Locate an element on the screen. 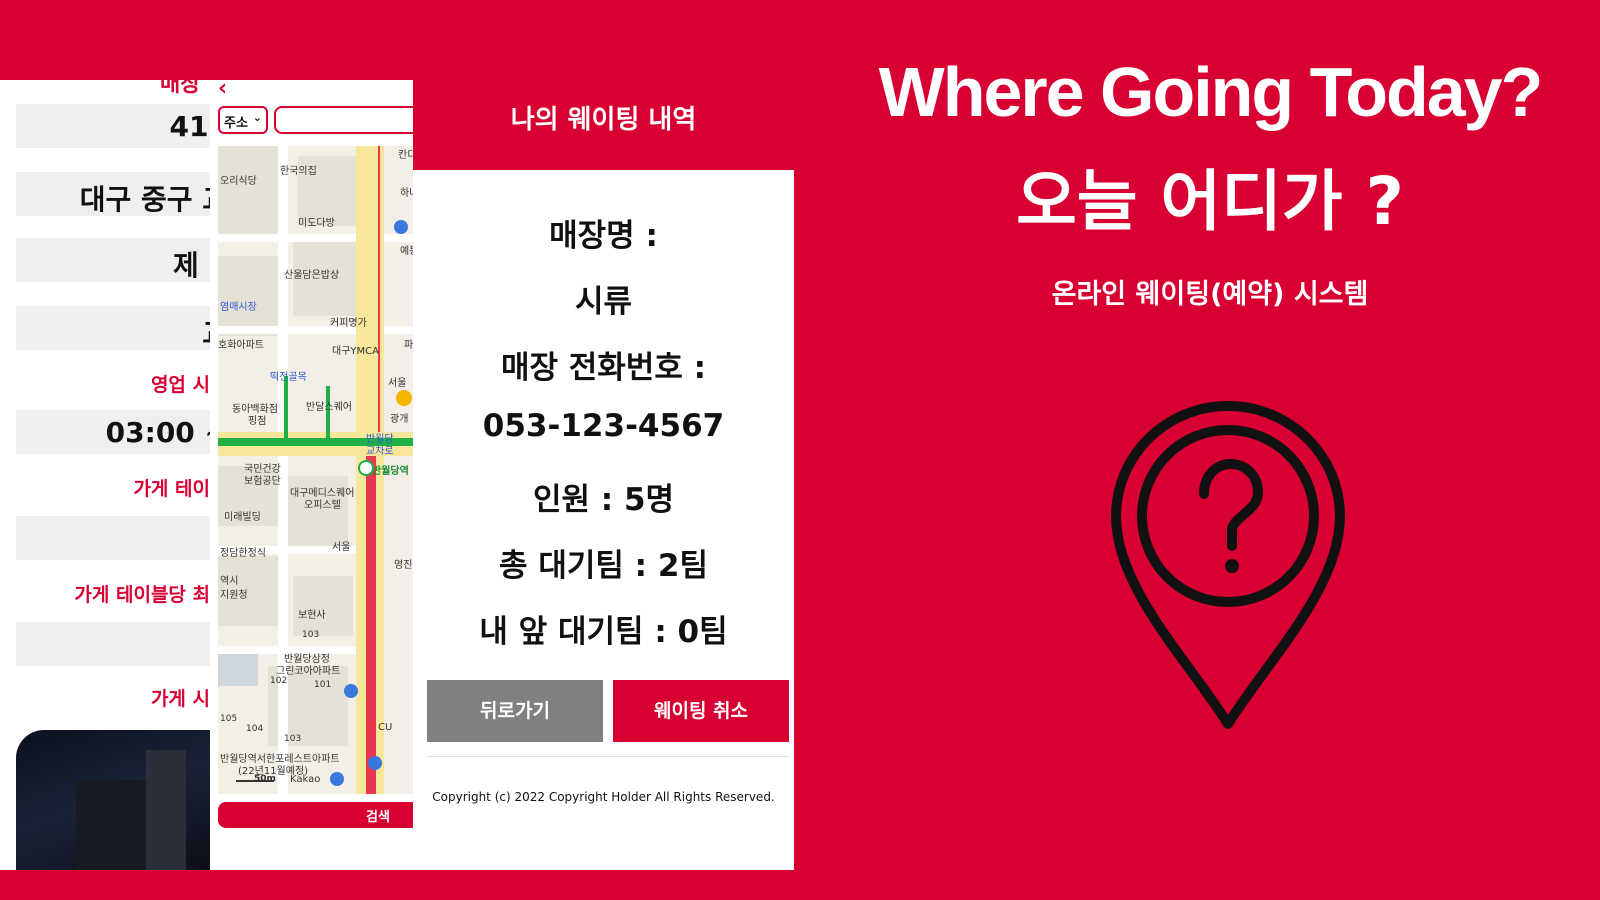  map-label: 염매시장 is located at coordinates (238, 307).